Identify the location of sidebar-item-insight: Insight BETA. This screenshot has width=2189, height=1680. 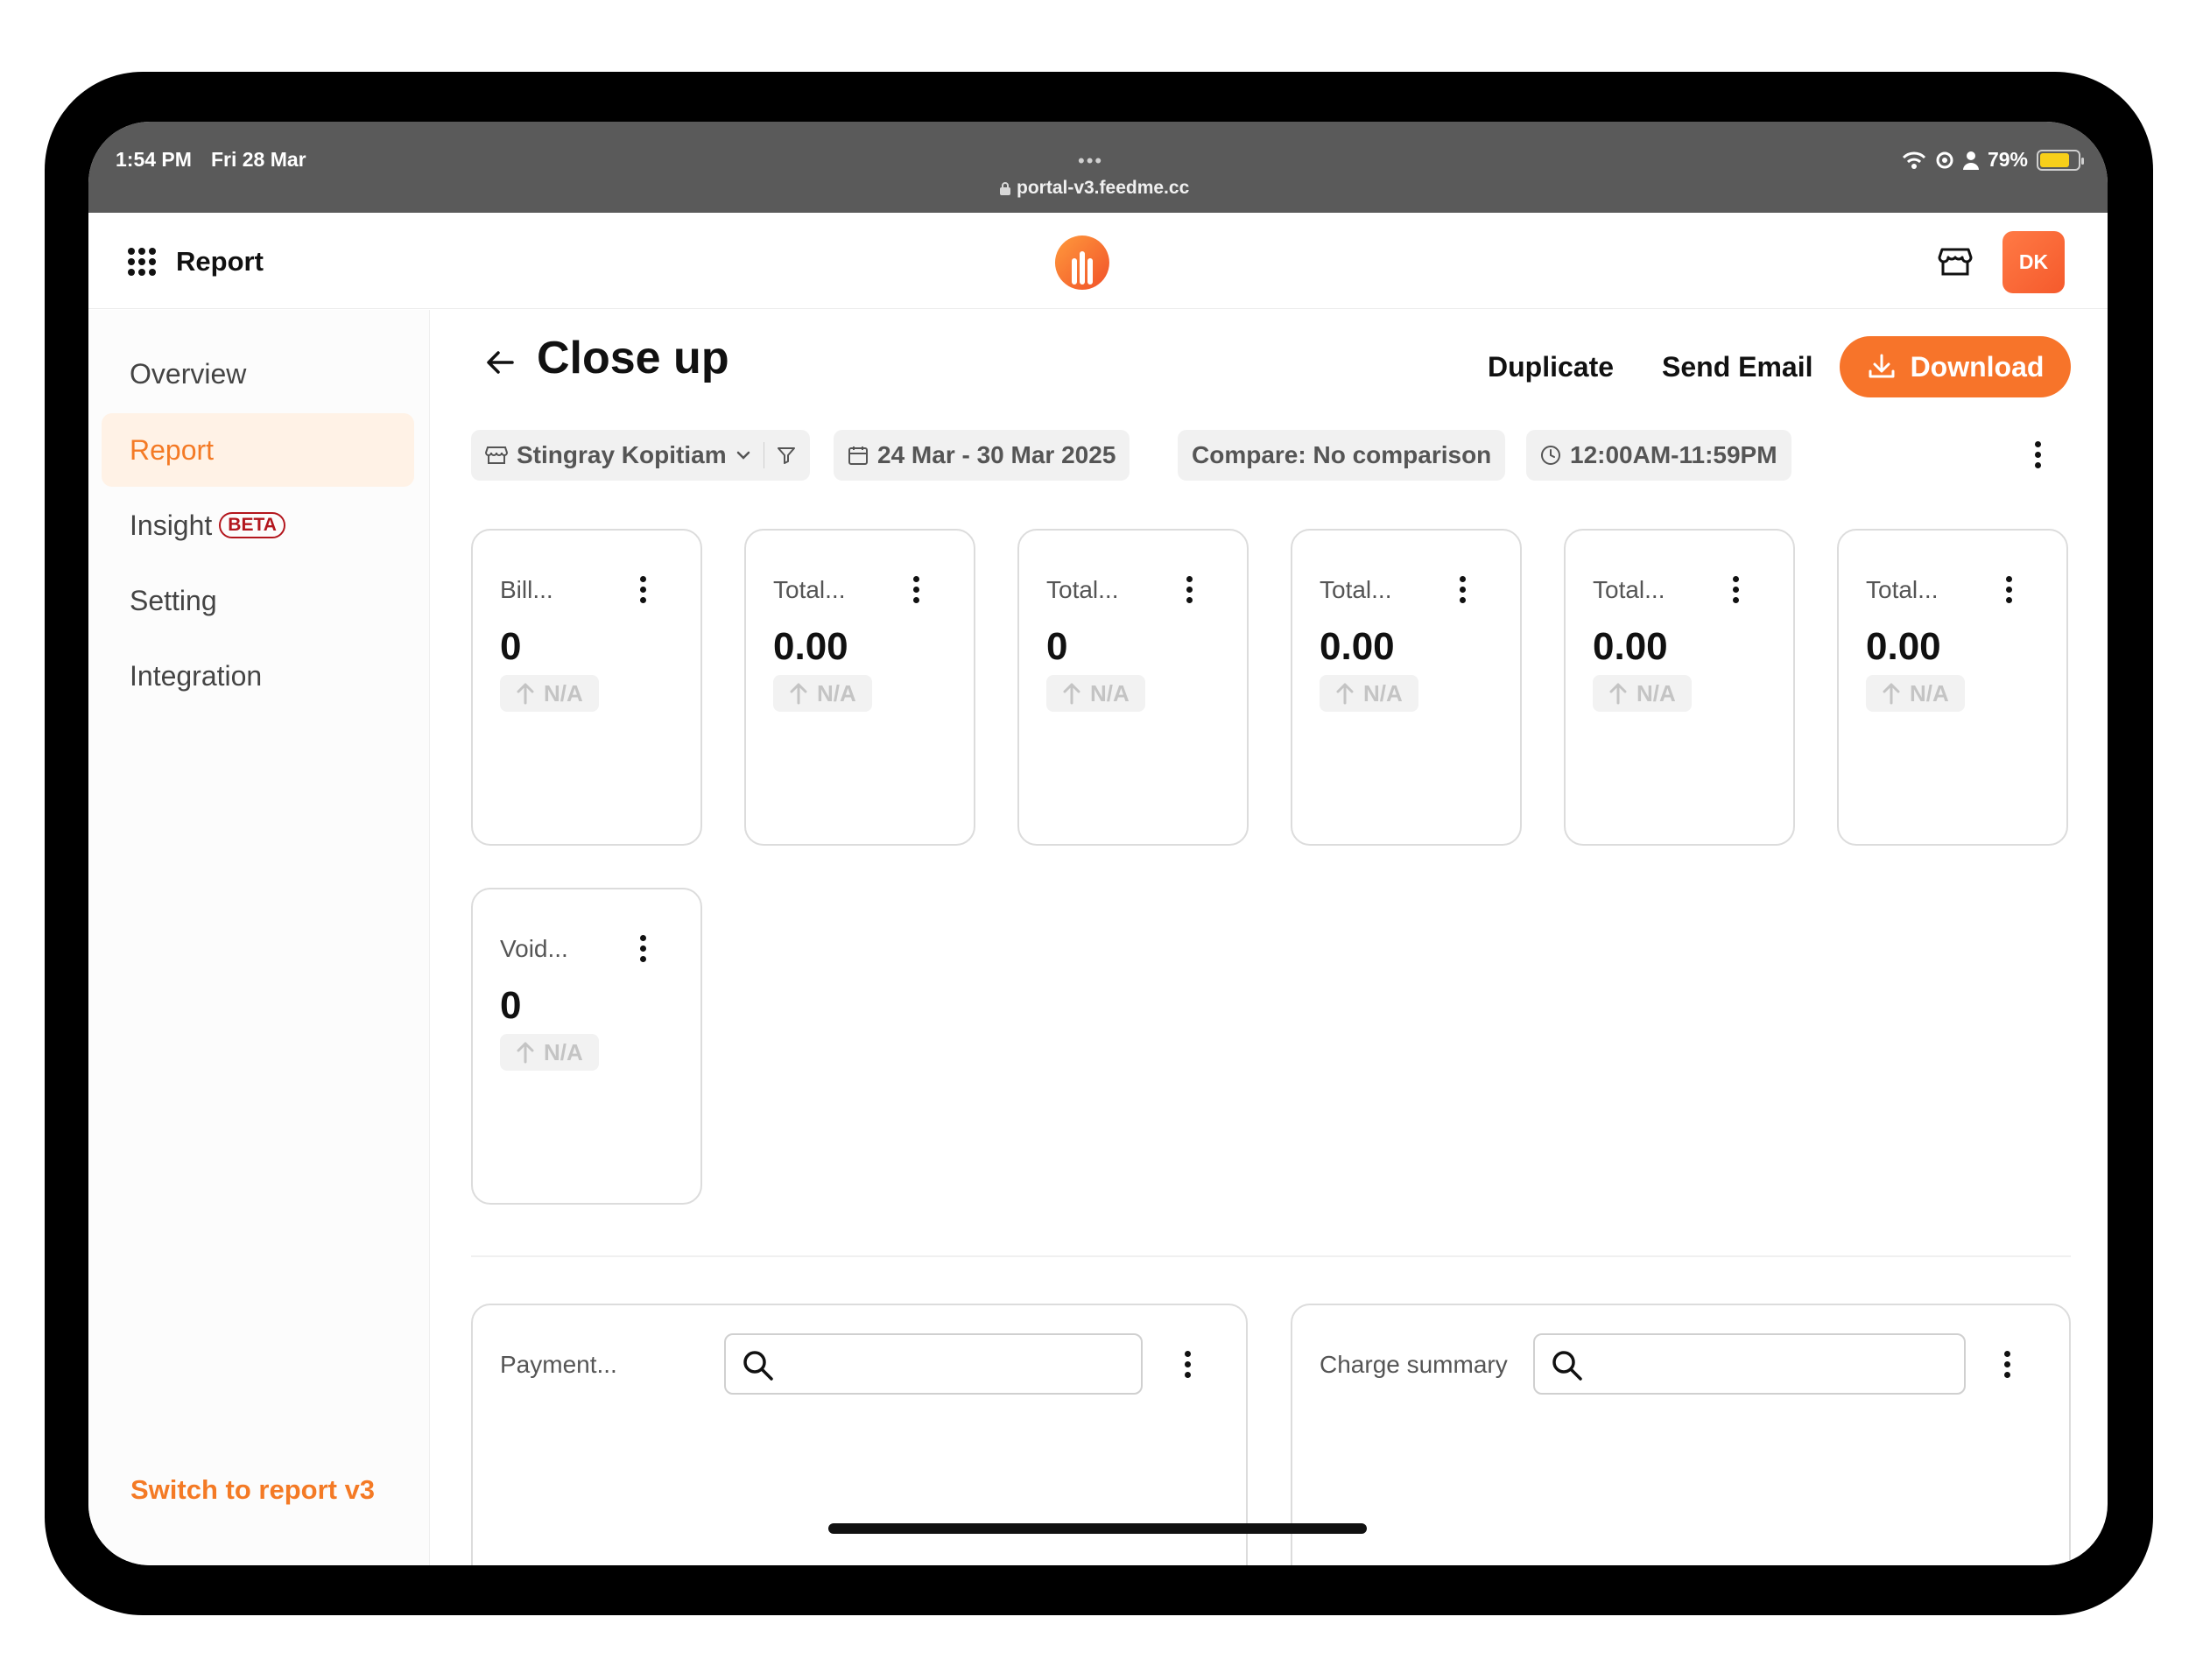
(258, 525).